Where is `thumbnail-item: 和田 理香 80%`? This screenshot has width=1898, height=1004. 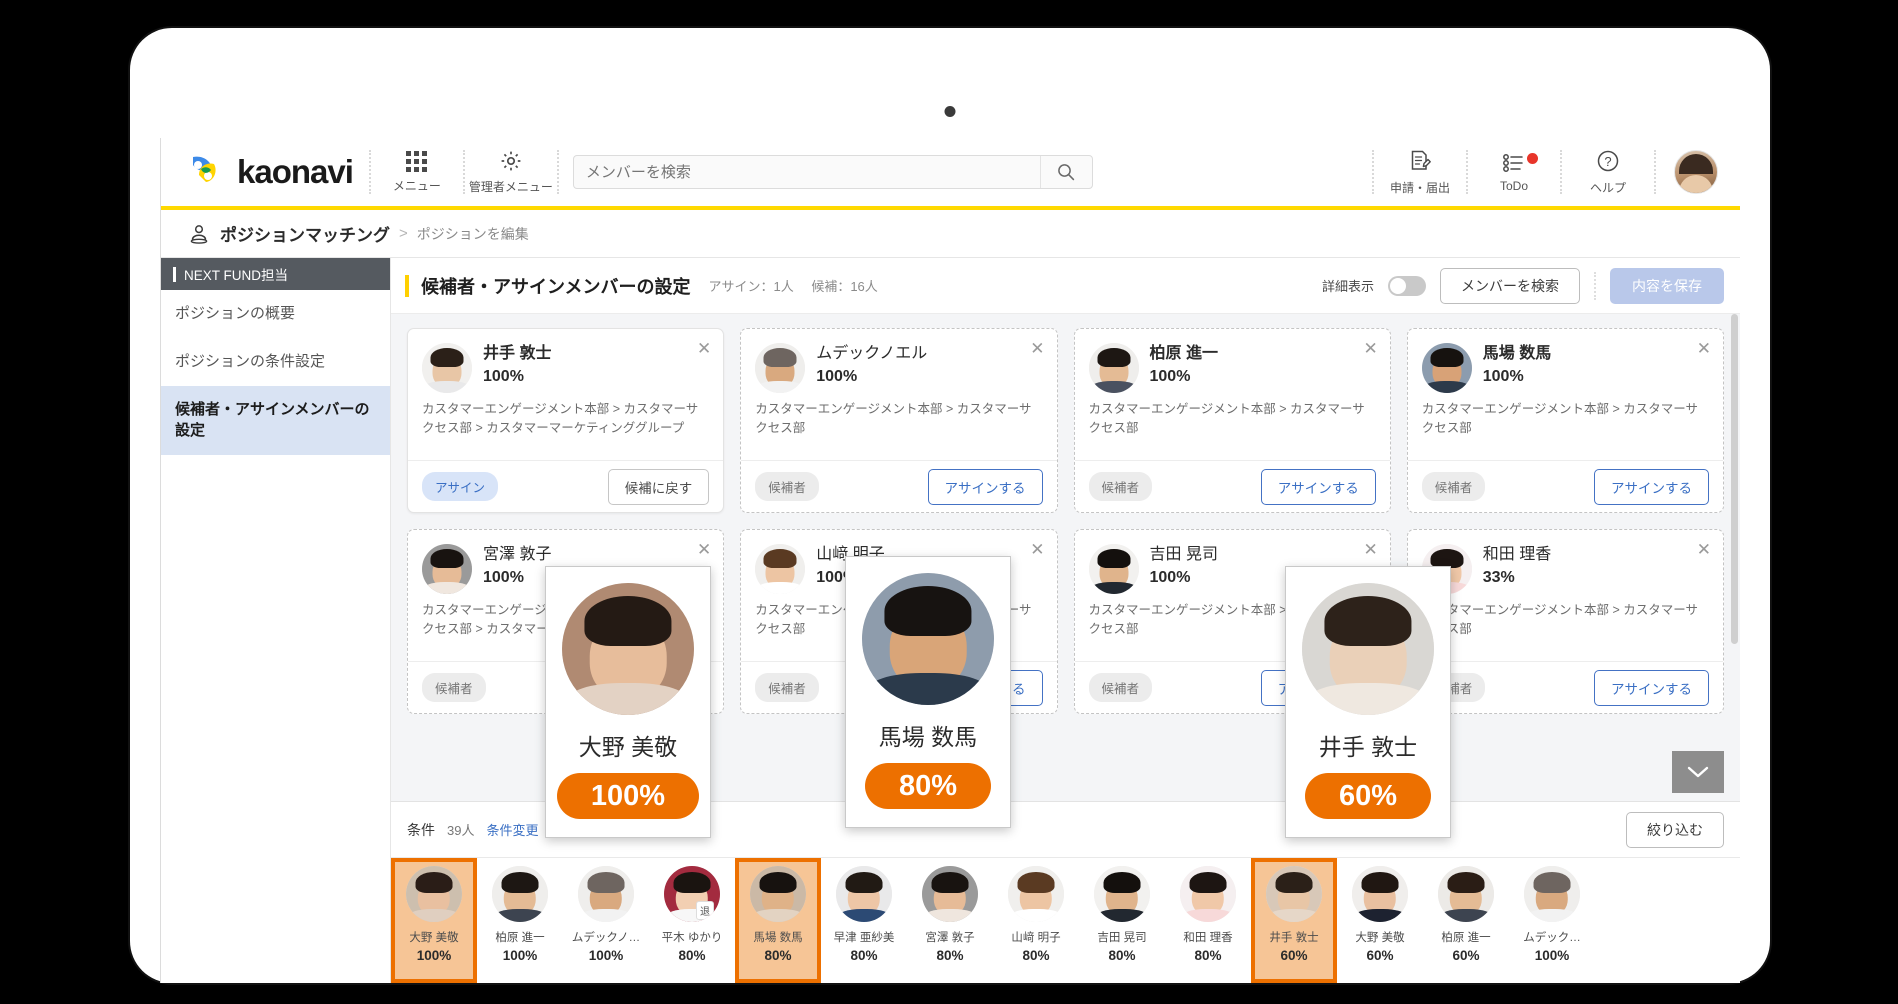
thumbnail-item: 和田 理香 80% is located at coordinates (1208, 920).